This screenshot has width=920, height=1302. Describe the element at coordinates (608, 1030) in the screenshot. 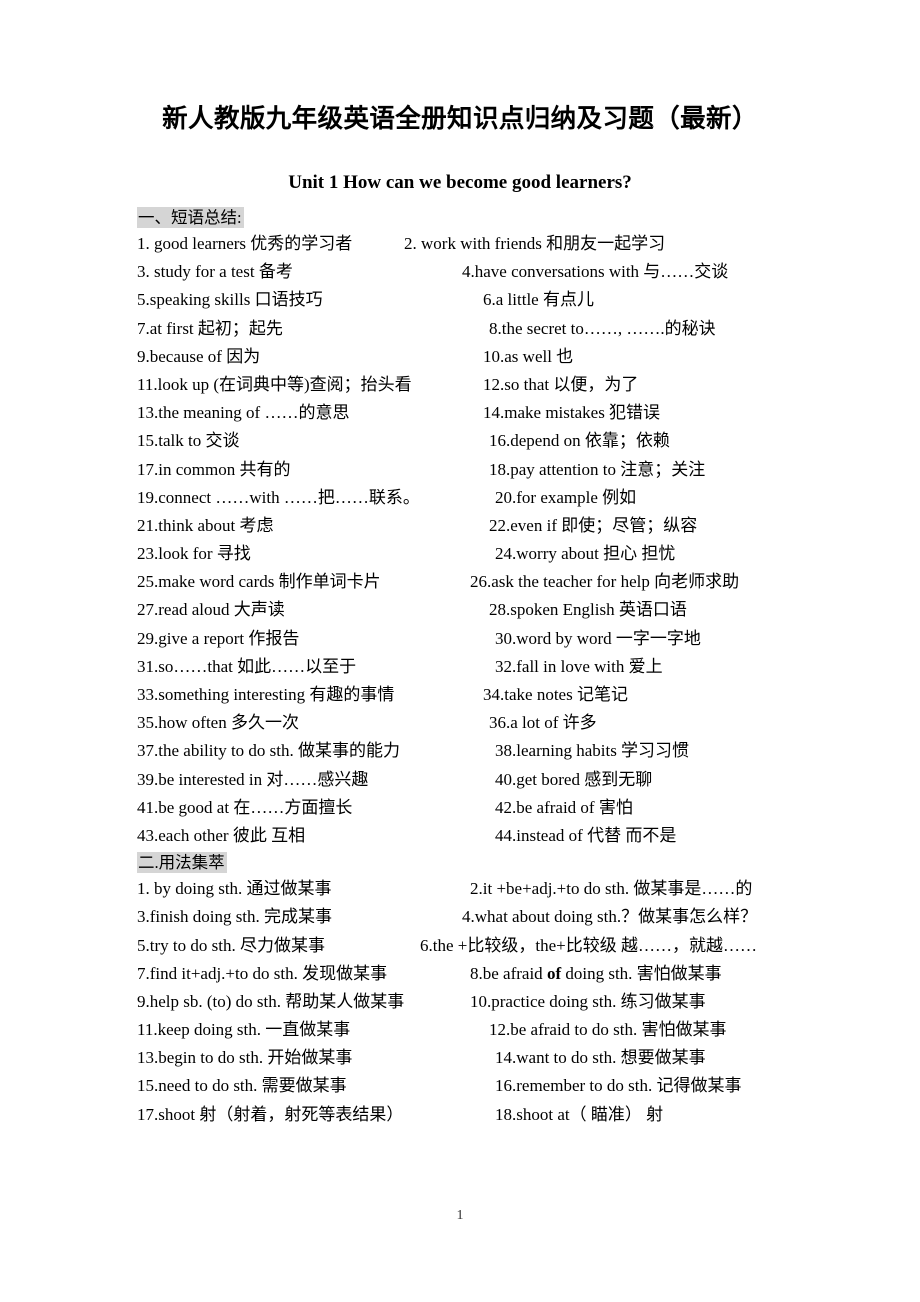

I see `phrase-entry-right: 12.be afraid to do sth. 害怕做某事` at that location.